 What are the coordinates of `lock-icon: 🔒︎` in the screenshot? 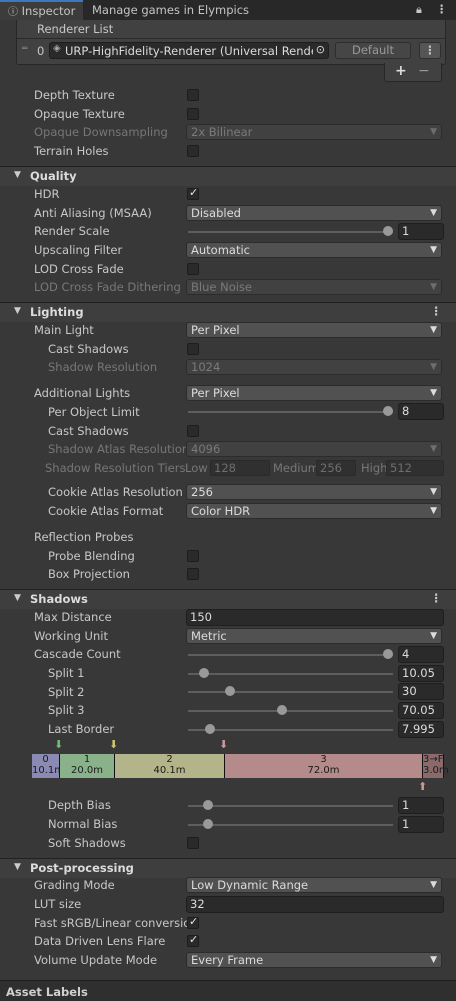 It's located at (419, 10).